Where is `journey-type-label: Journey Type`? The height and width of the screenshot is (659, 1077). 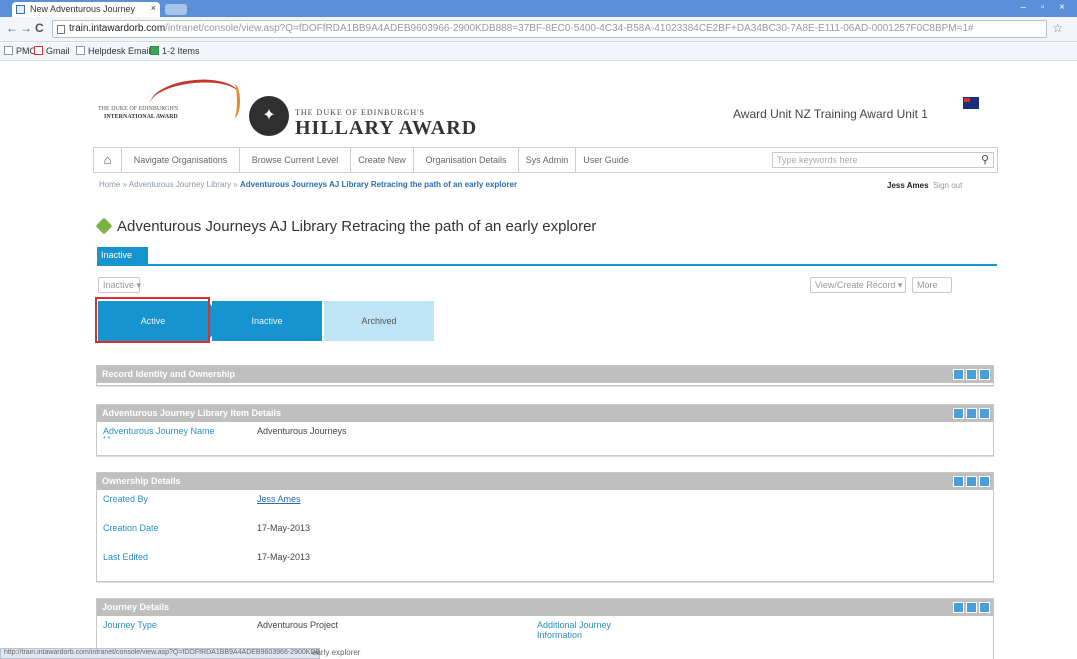 journey-type-label: Journey Type is located at coordinates (130, 625).